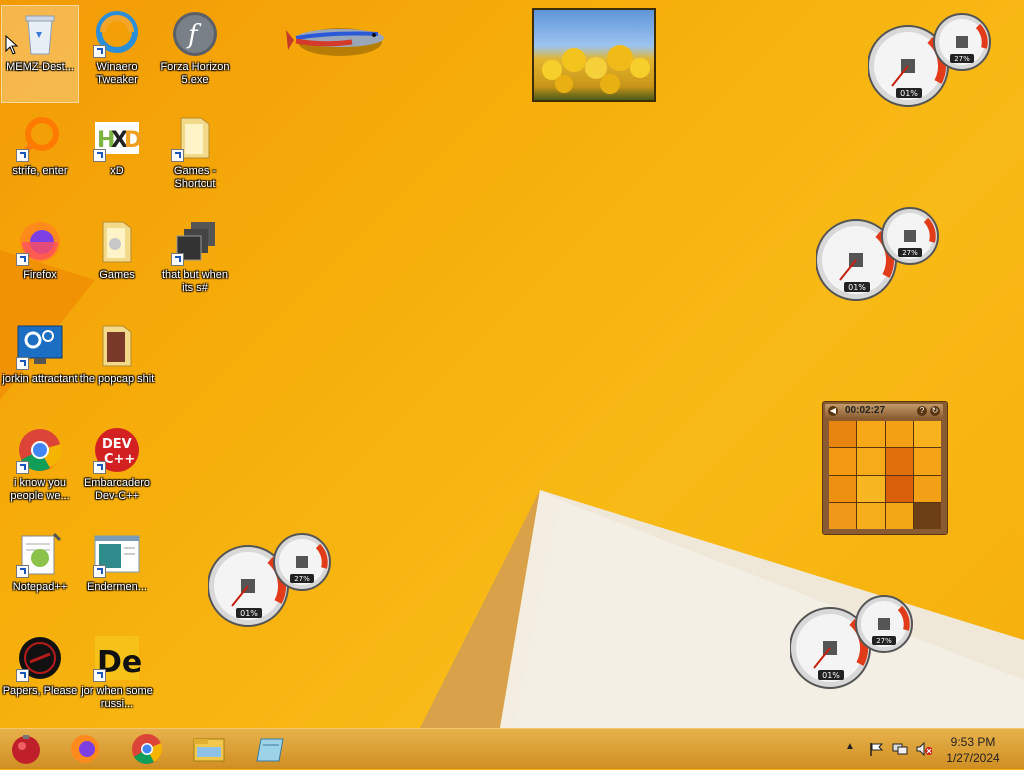 The height and width of the screenshot is (770, 1024). Describe the element at coordinates (40, 158) in the screenshot. I see `desktop-icon-strife: strife, enter` at that location.